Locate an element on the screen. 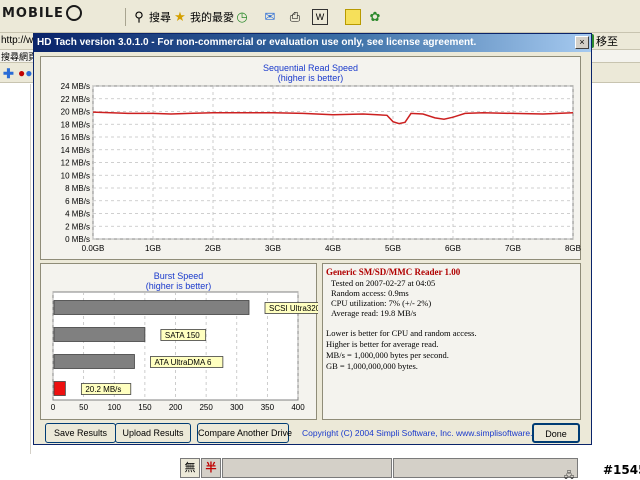 This screenshot has width=640, height=480. close-button: × is located at coordinates (582, 42).